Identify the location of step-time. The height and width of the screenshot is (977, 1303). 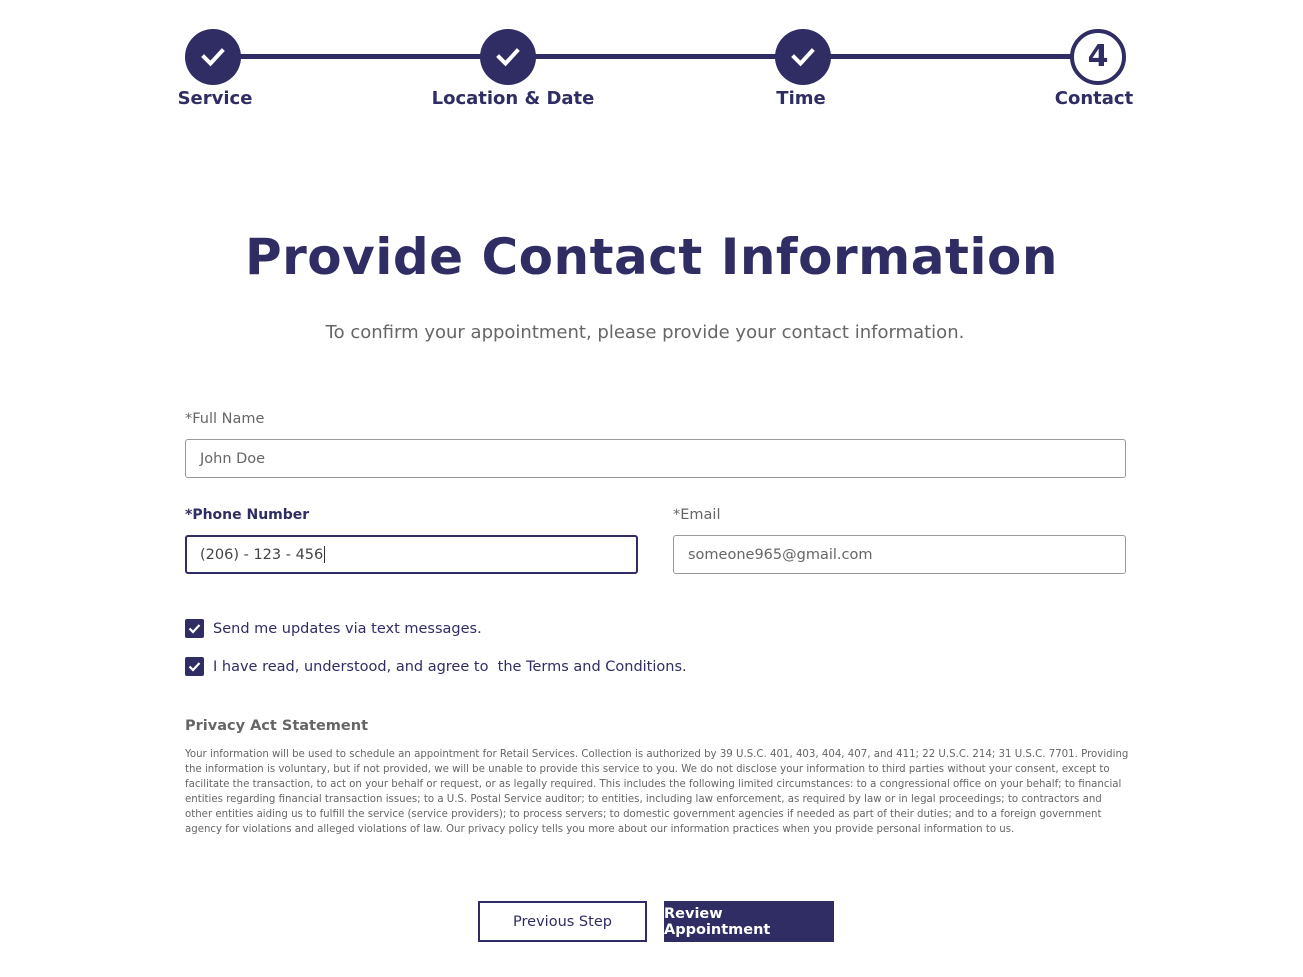
(803, 57).